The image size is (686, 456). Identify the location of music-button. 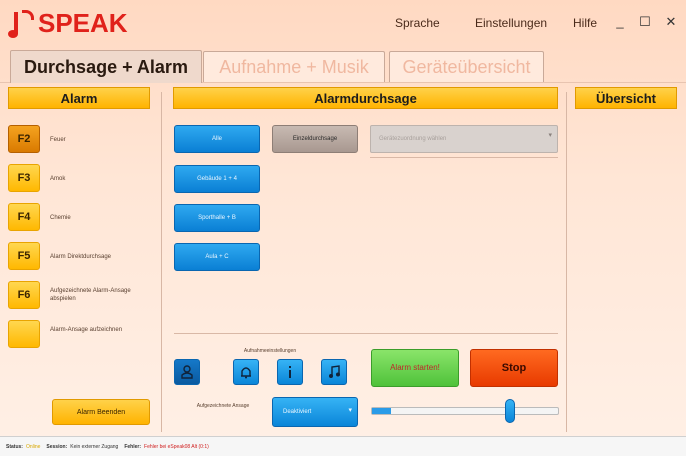
(334, 372).